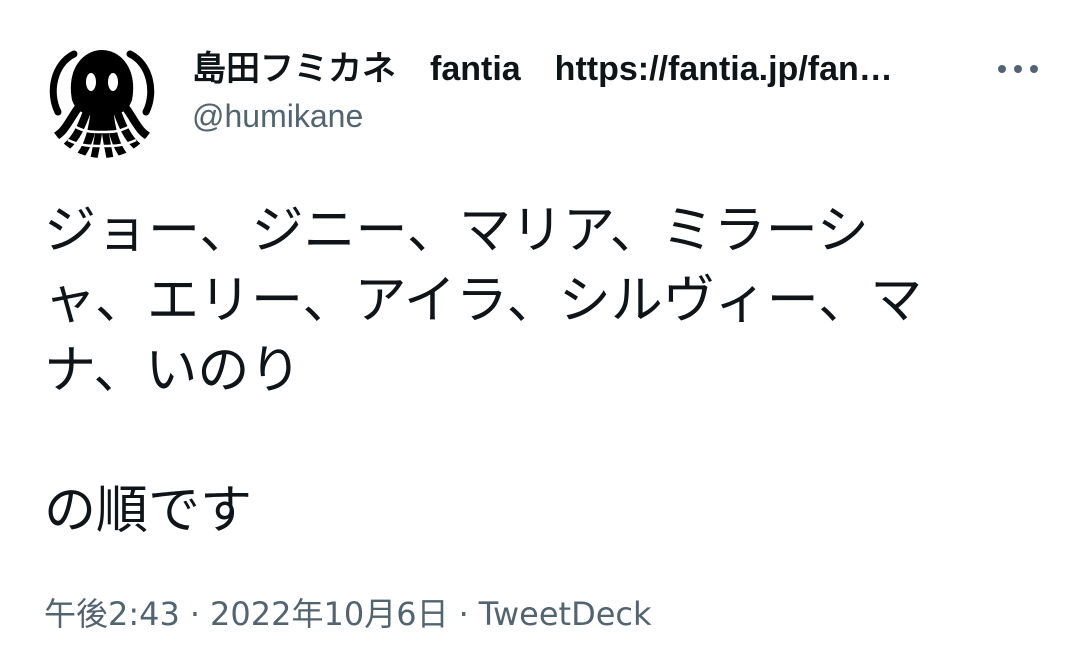  What do you see at coordinates (565, 614) in the screenshot?
I see `tweet-source: TweetDeck` at bounding box center [565, 614].